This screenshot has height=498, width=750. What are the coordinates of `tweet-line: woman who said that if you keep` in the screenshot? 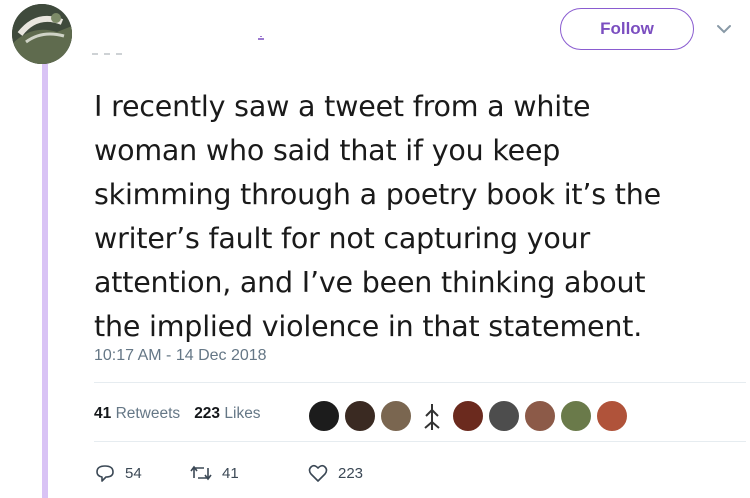 It's located at (327, 150).